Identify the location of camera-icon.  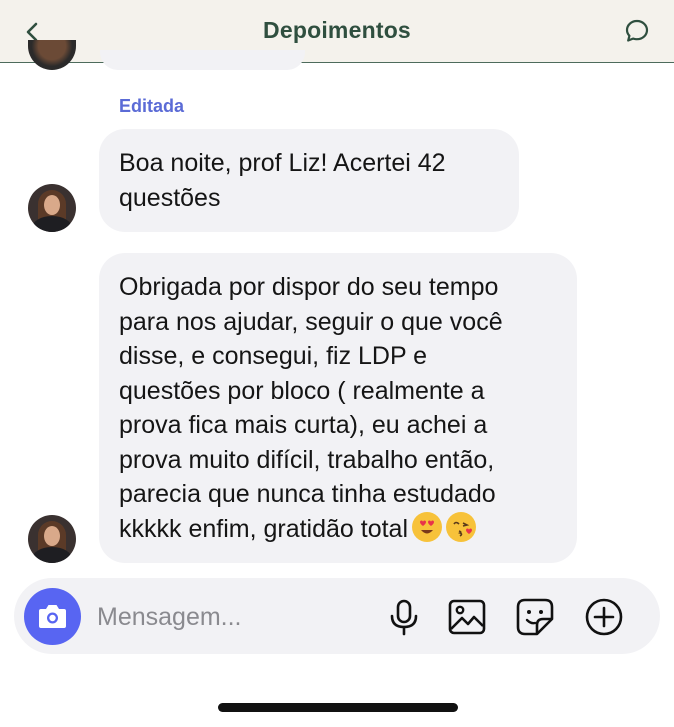
(52, 616).